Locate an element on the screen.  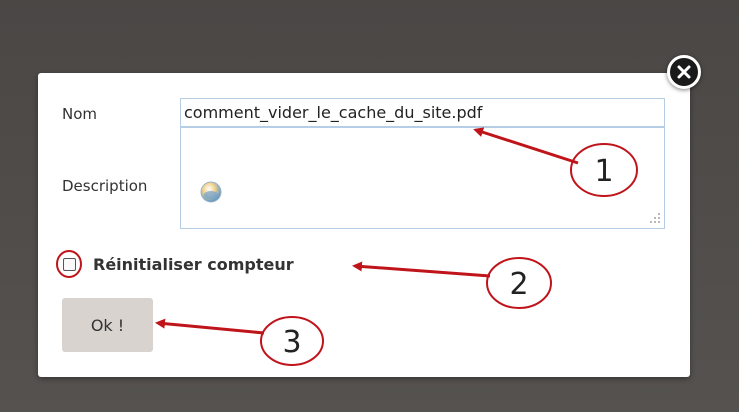
annotation-3: 3 is located at coordinates (239, 341).